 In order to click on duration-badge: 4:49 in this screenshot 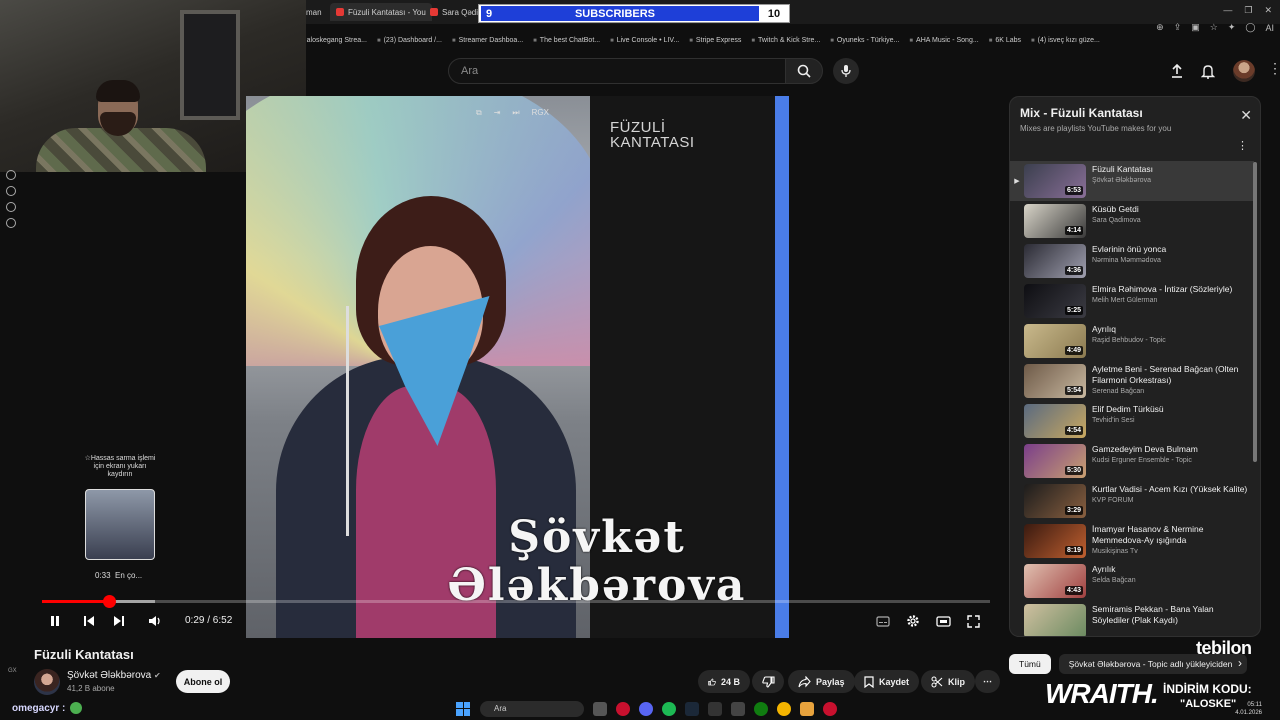, I will do `click(1073, 350)`.